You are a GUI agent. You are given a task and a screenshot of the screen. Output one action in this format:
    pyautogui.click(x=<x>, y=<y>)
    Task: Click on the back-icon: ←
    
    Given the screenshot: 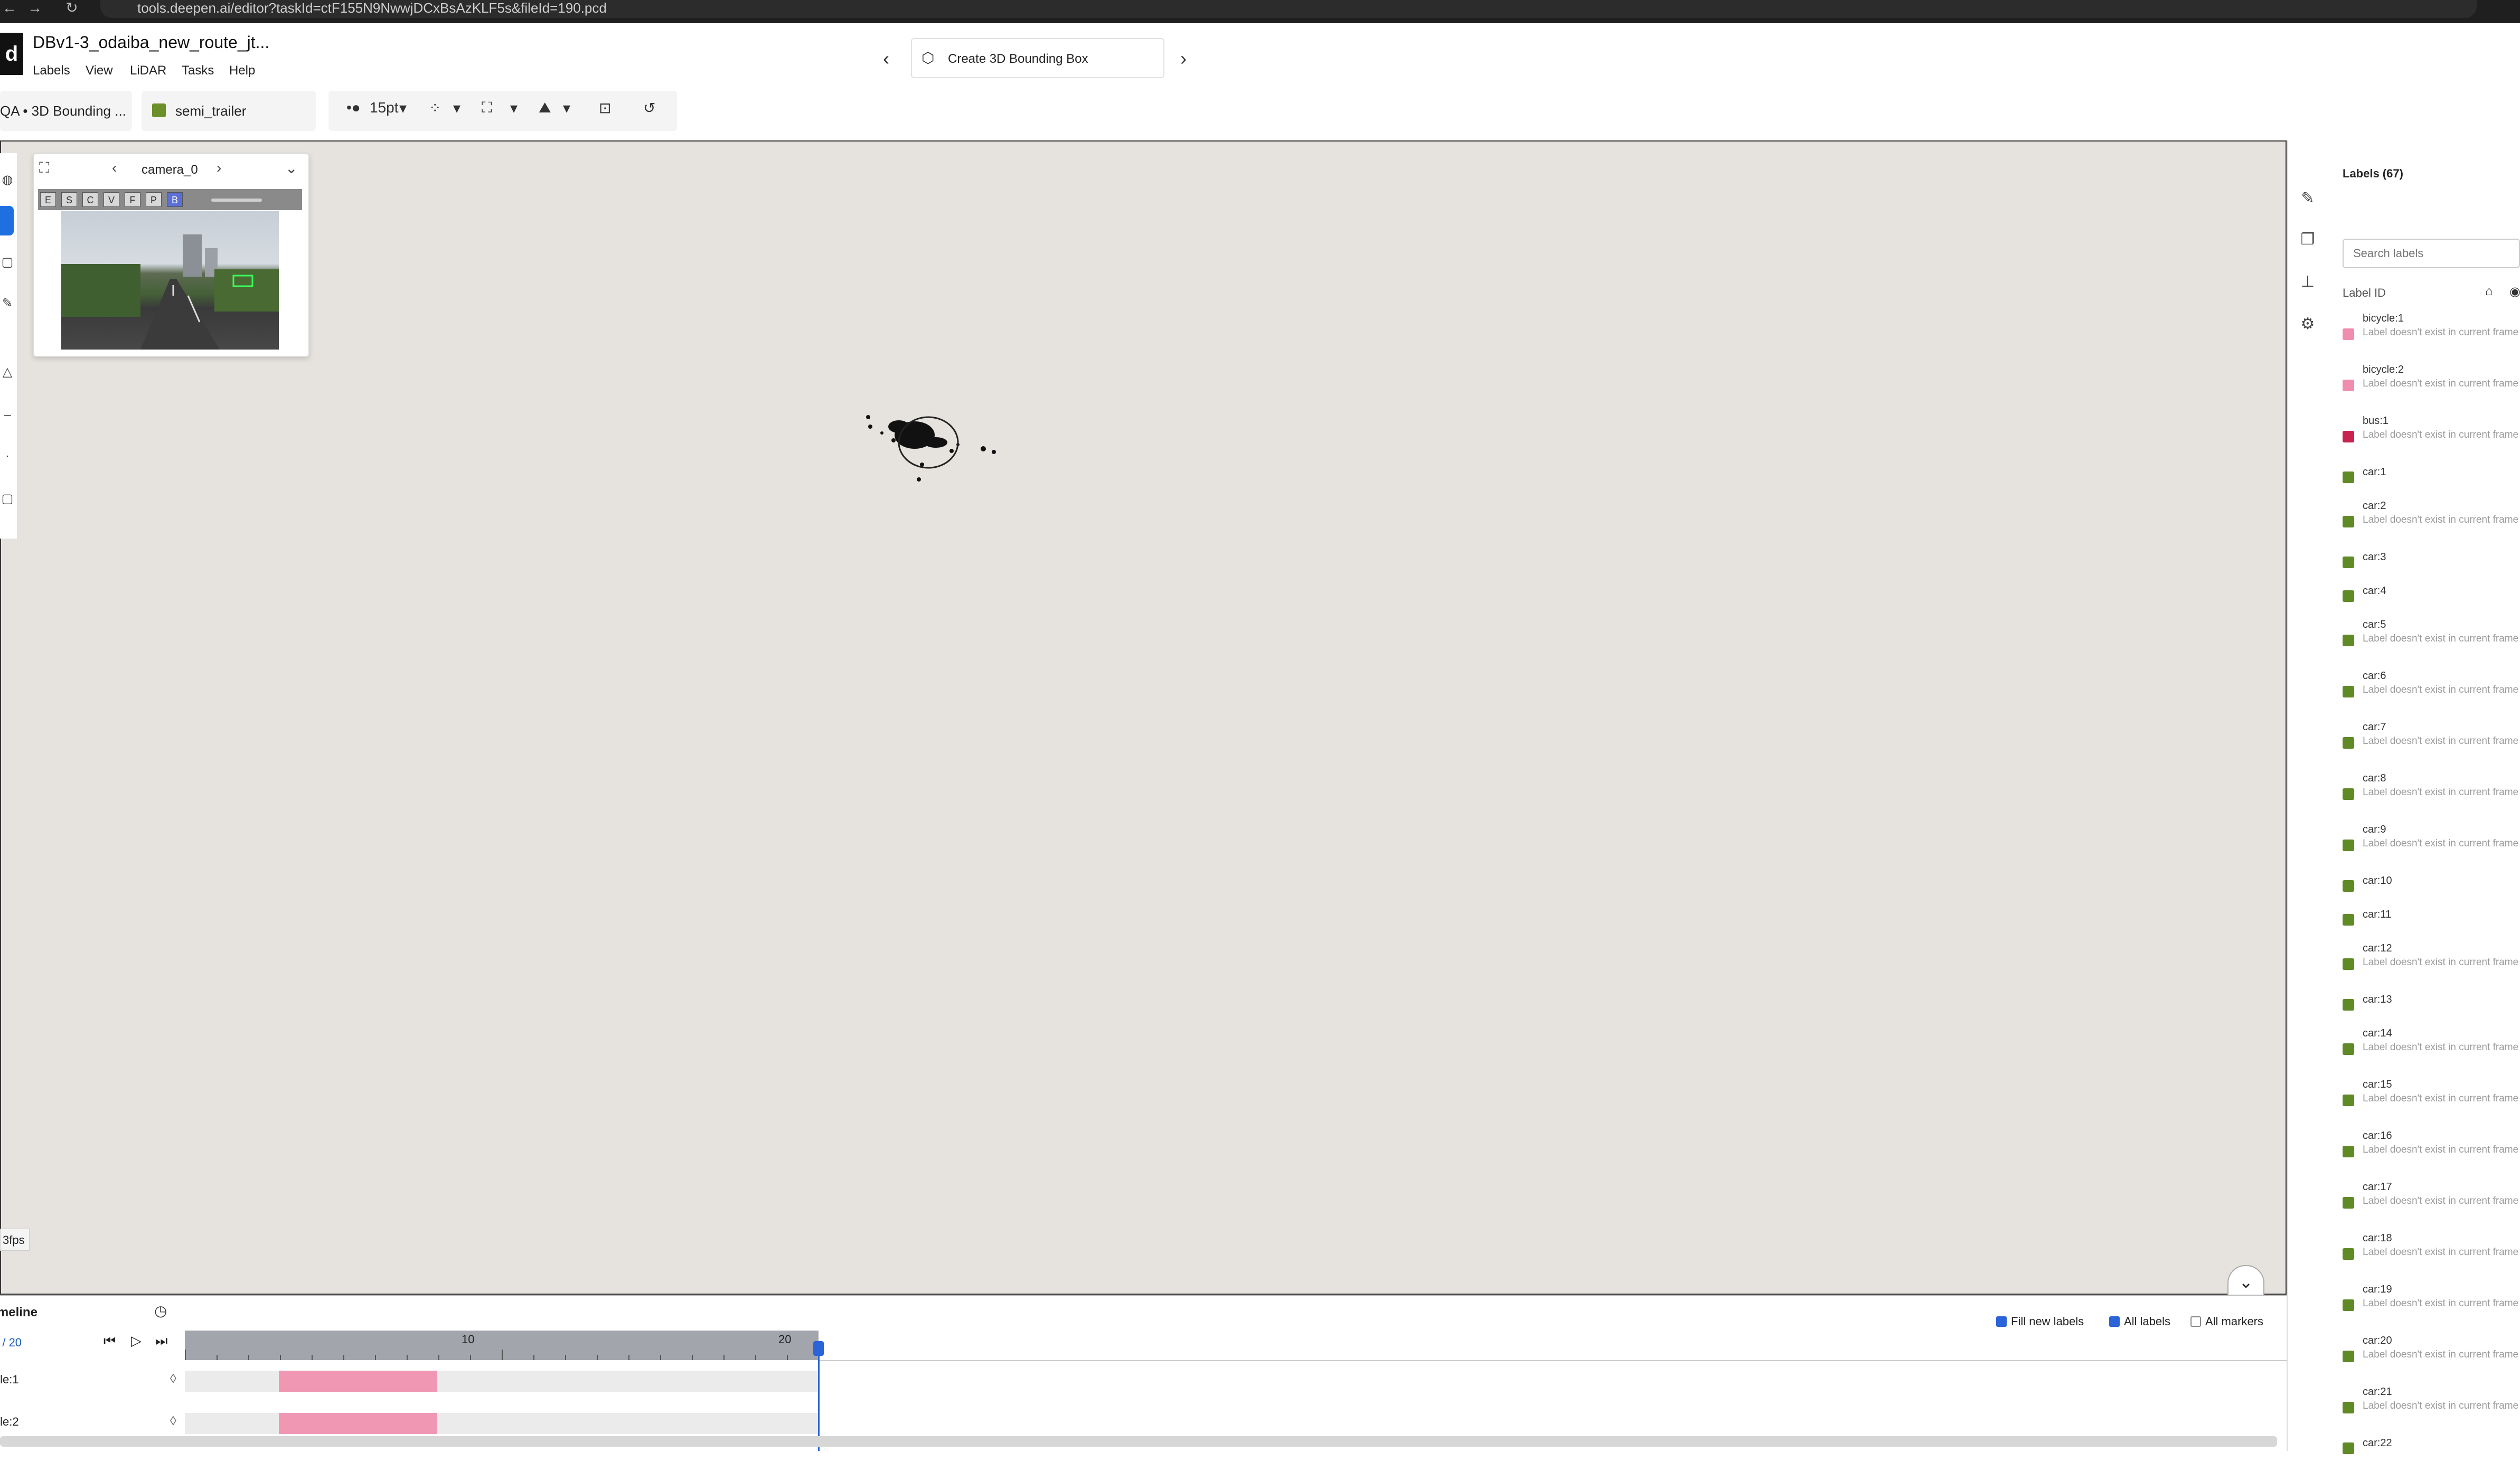 What is the action you would take?
    pyautogui.click(x=9, y=9)
    